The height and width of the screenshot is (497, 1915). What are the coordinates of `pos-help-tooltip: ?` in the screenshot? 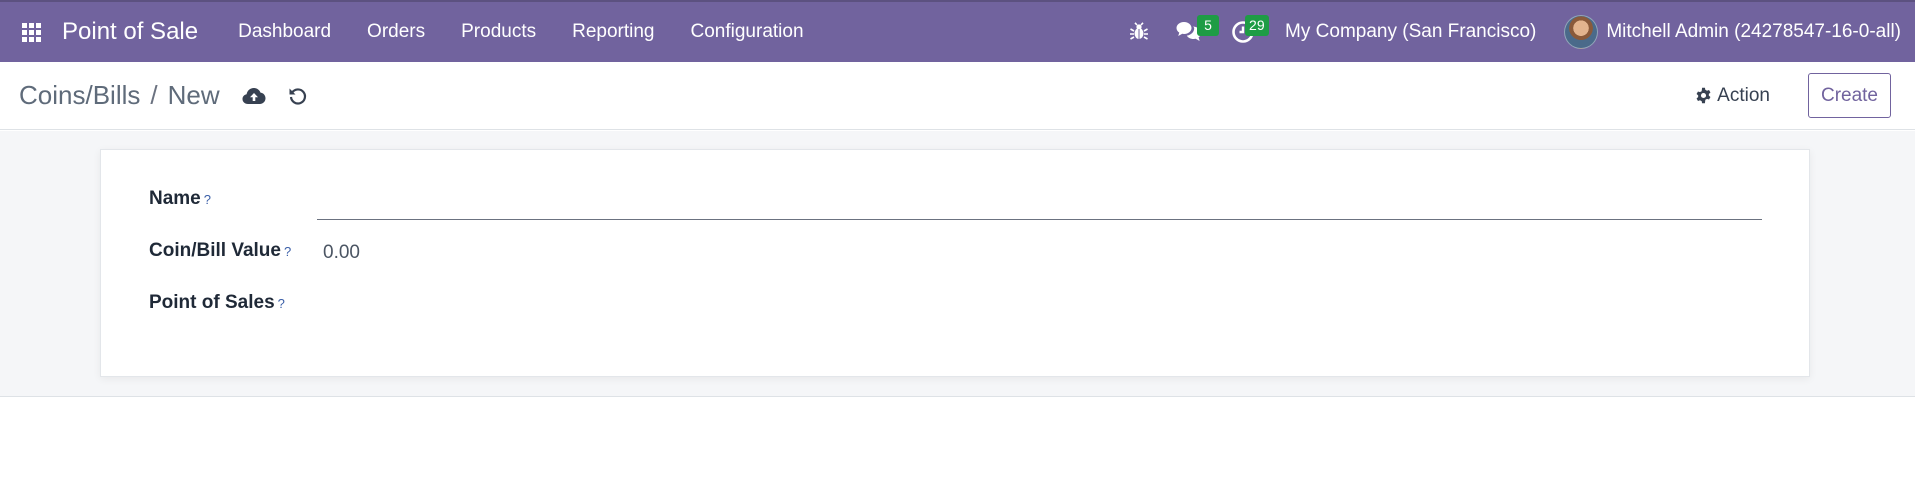 It's located at (281, 303).